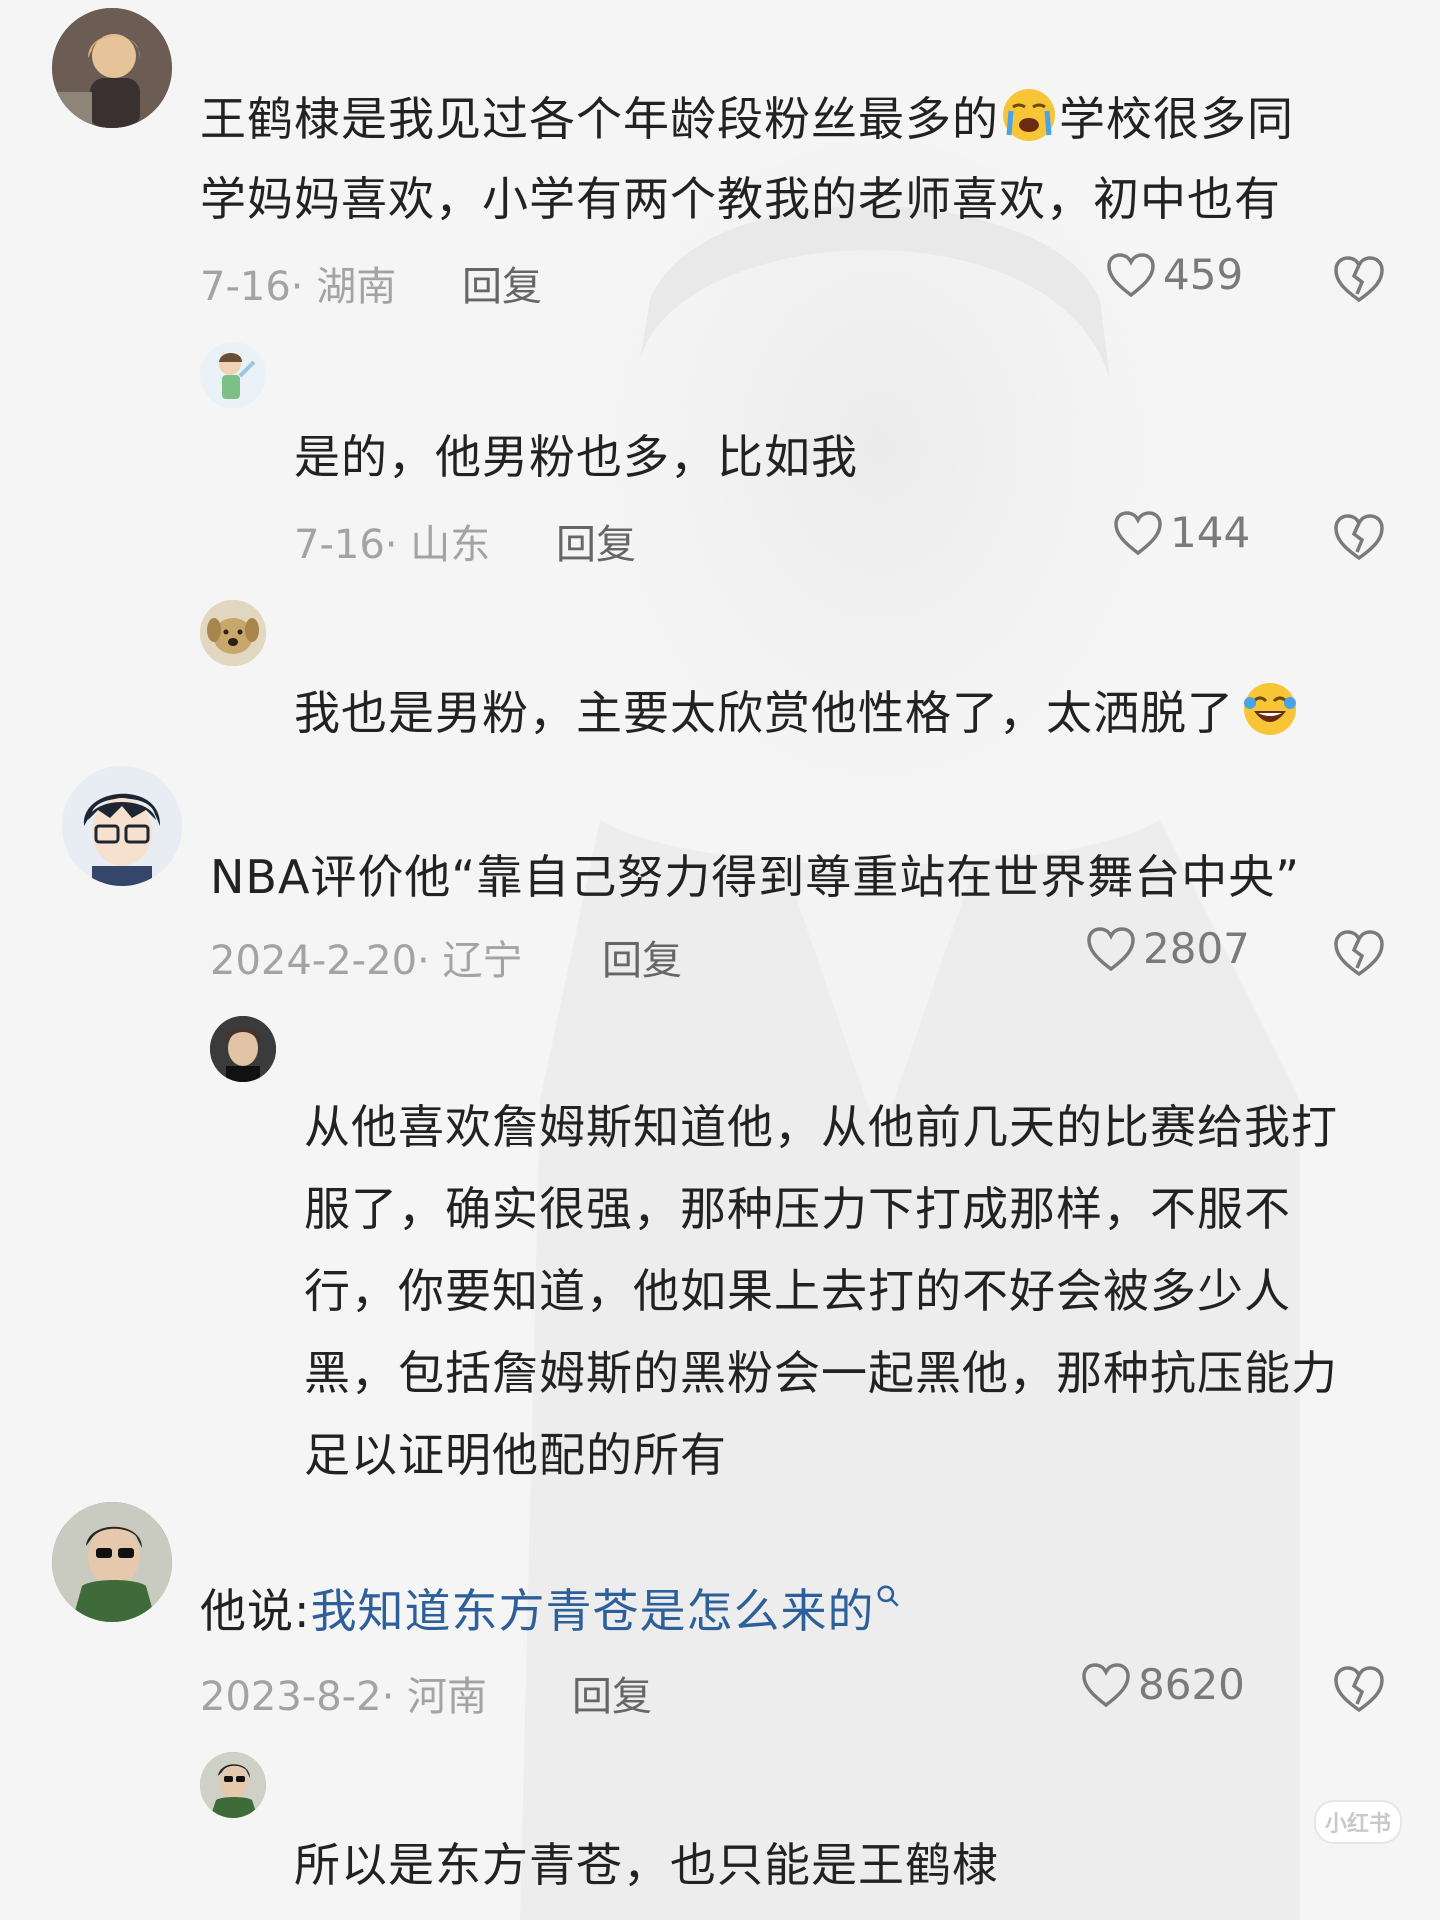 The height and width of the screenshot is (1920, 1440). Describe the element at coordinates (888, 1596) in the screenshot. I see `search-icon` at that location.